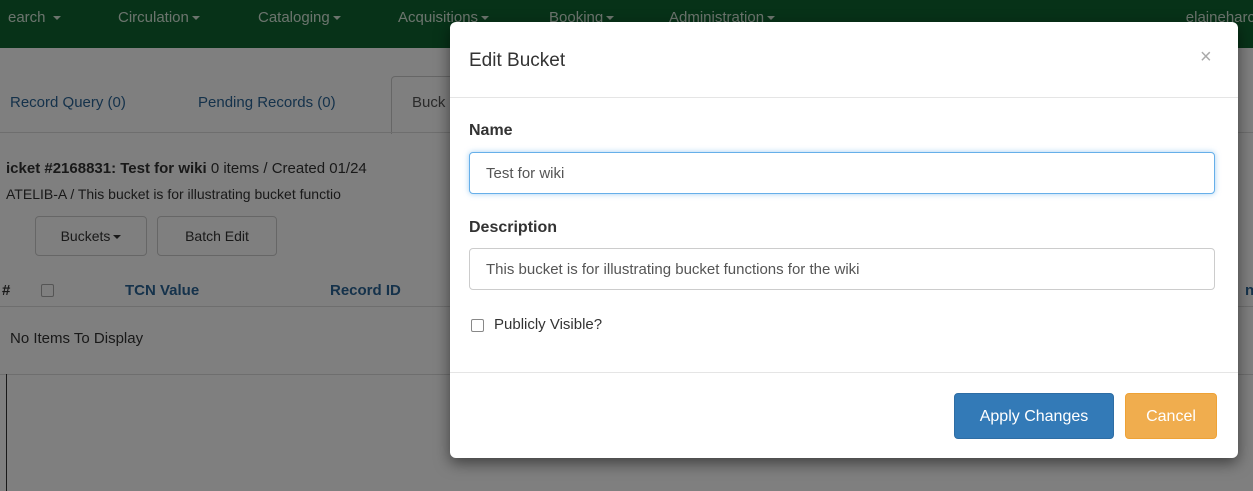 Image resolution: width=1253 pixels, height=491 pixels. What do you see at coordinates (842, 173) in the screenshot?
I see `name-input: Test for wiki` at bounding box center [842, 173].